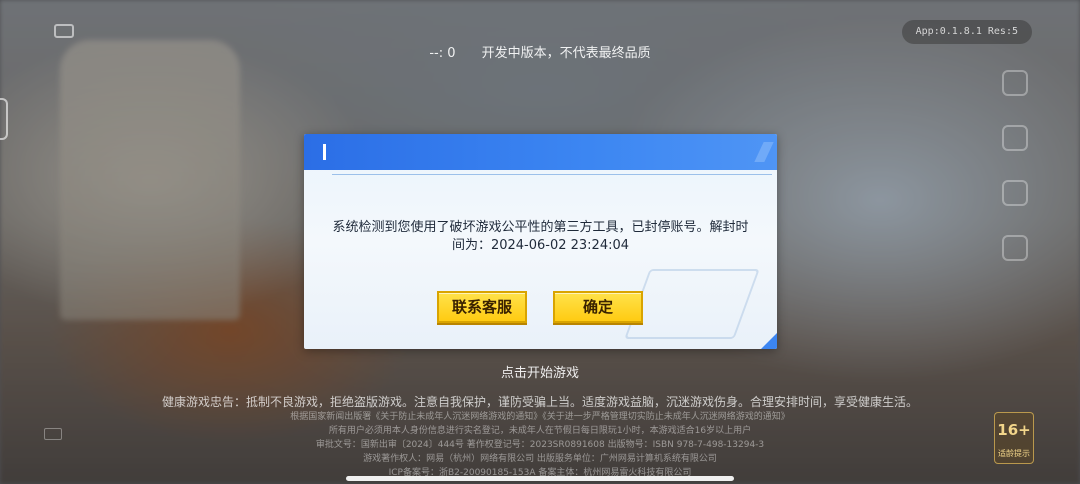  What do you see at coordinates (324, 152) in the screenshot?
I see `header-accent-bar` at bounding box center [324, 152].